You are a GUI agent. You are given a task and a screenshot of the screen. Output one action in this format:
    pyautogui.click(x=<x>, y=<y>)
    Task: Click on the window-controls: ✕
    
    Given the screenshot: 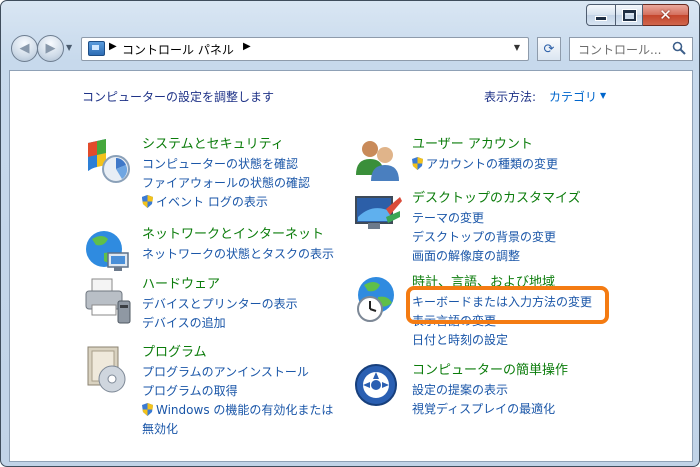 What is the action you would take?
    pyautogui.click(x=637, y=15)
    